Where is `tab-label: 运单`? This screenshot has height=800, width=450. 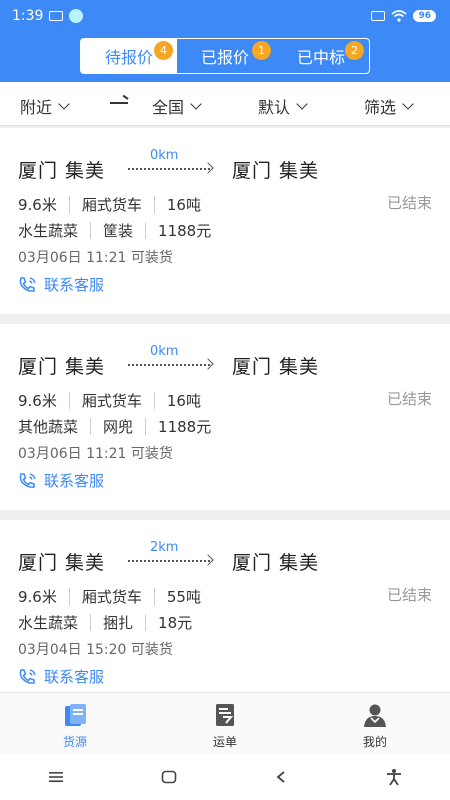
tab-label: 运单 is located at coordinates (224, 742).